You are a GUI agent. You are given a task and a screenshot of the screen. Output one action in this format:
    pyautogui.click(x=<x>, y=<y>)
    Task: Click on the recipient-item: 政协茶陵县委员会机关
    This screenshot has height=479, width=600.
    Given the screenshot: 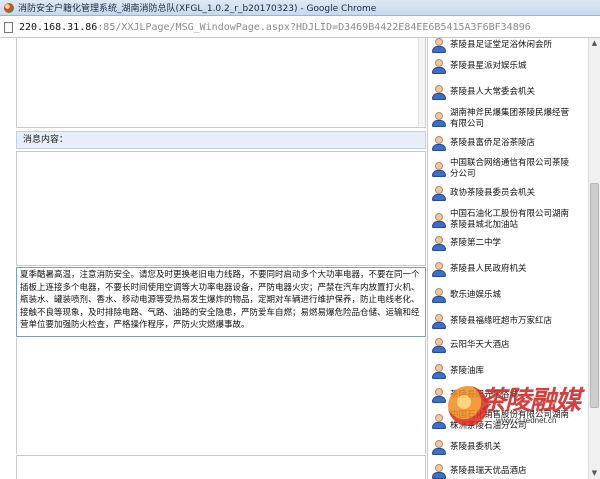 What is the action you would take?
    pyautogui.click(x=502, y=193)
    